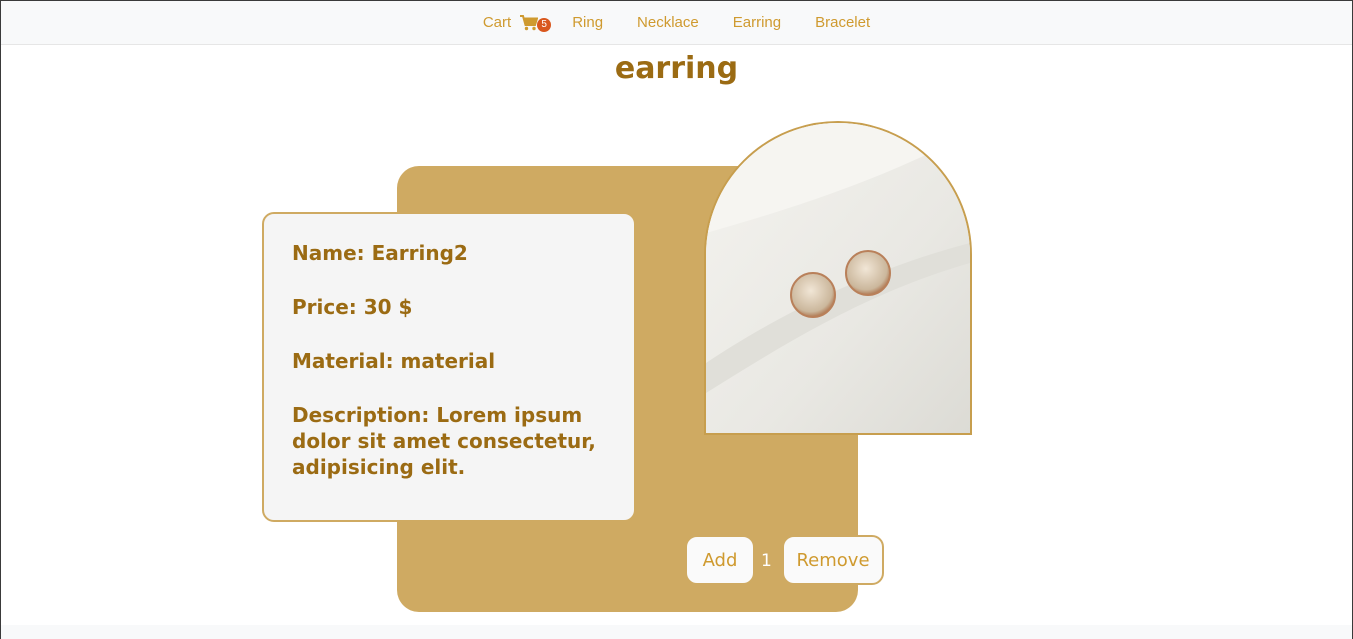  What do you see at coordinates (676, 632) in the screenshot?
I see `footer-strip` at bounding box center [676, 632].